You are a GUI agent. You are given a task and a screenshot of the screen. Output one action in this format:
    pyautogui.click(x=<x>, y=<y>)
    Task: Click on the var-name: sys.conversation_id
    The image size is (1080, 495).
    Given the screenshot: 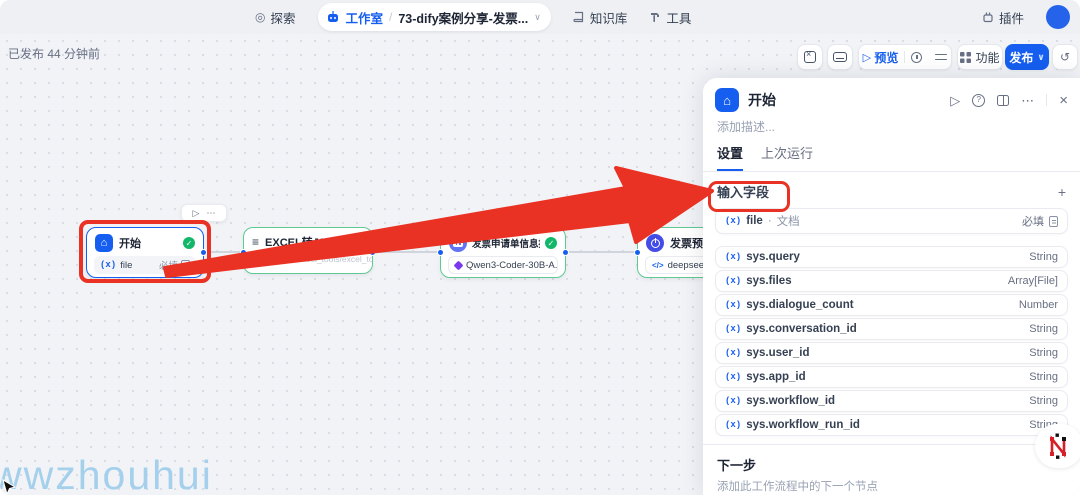 What is the action you would take?
    pyautogui.click(x=801, y=329)
    